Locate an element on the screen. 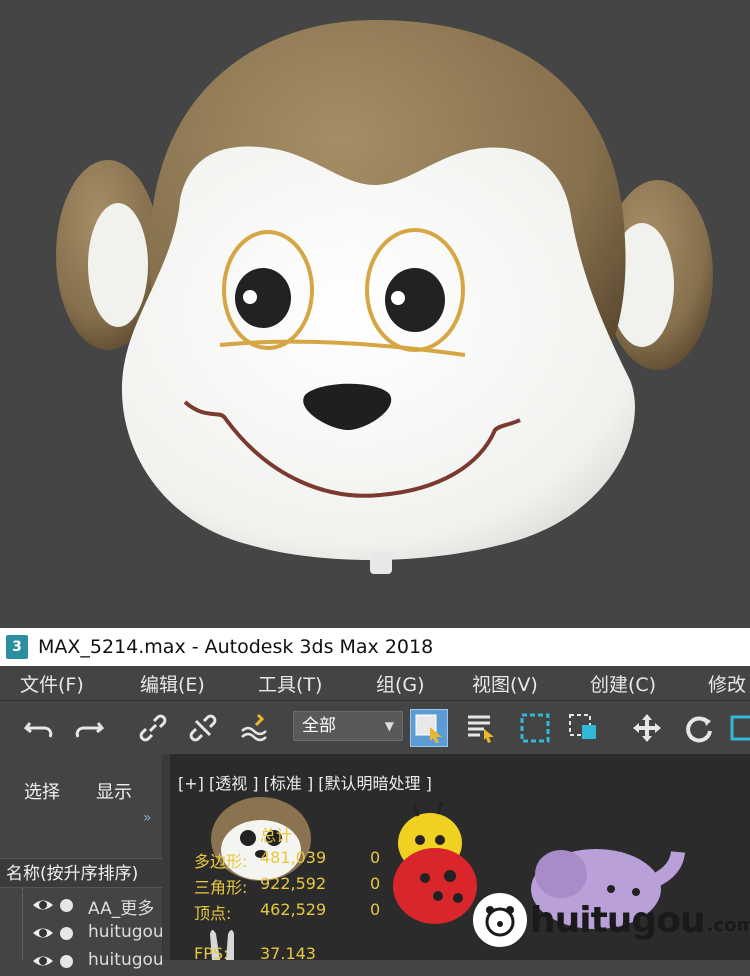 Image resolution: width=750 pixels, height=976 pixels. selection-filter-value: 全部 is located at coordinates (319, 726).